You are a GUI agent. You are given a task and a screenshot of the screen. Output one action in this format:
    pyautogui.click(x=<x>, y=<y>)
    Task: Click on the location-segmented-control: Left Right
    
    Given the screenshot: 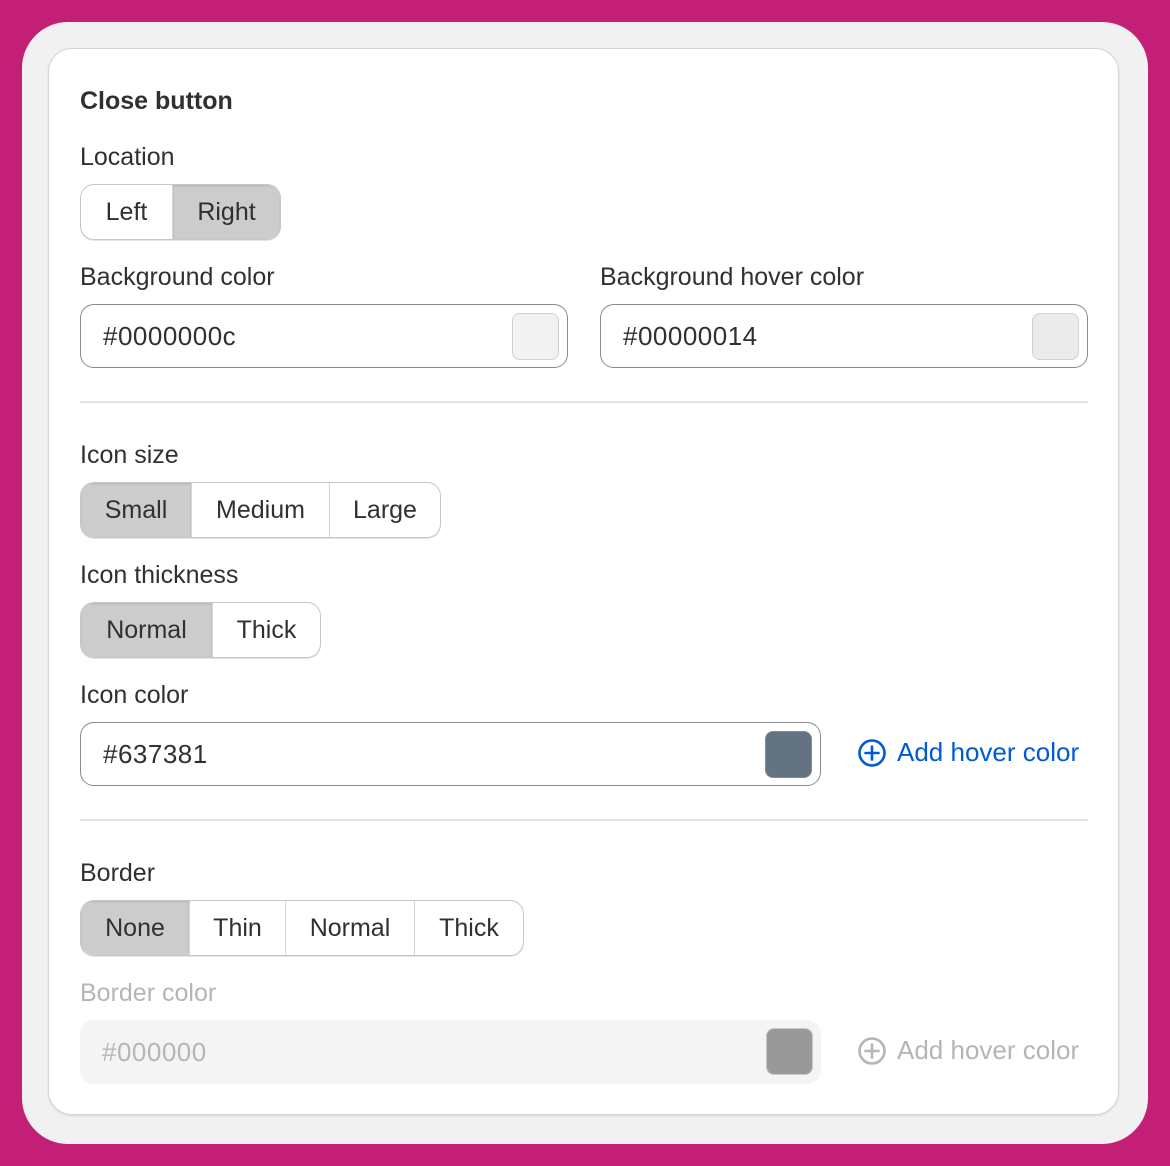 What is the action you would take?
    pyautogui.click(x=180, y=212)
    